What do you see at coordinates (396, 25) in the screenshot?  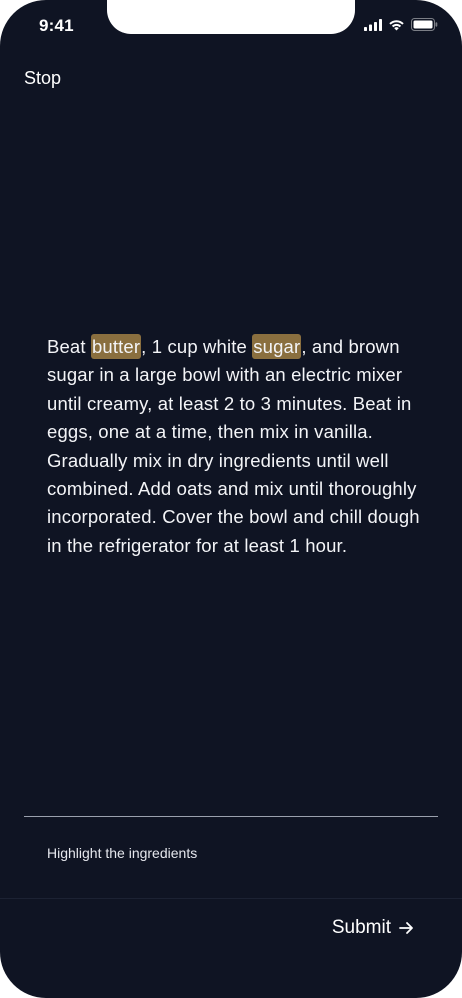 I see `wifi-icon` at bounding box center [396, 25].